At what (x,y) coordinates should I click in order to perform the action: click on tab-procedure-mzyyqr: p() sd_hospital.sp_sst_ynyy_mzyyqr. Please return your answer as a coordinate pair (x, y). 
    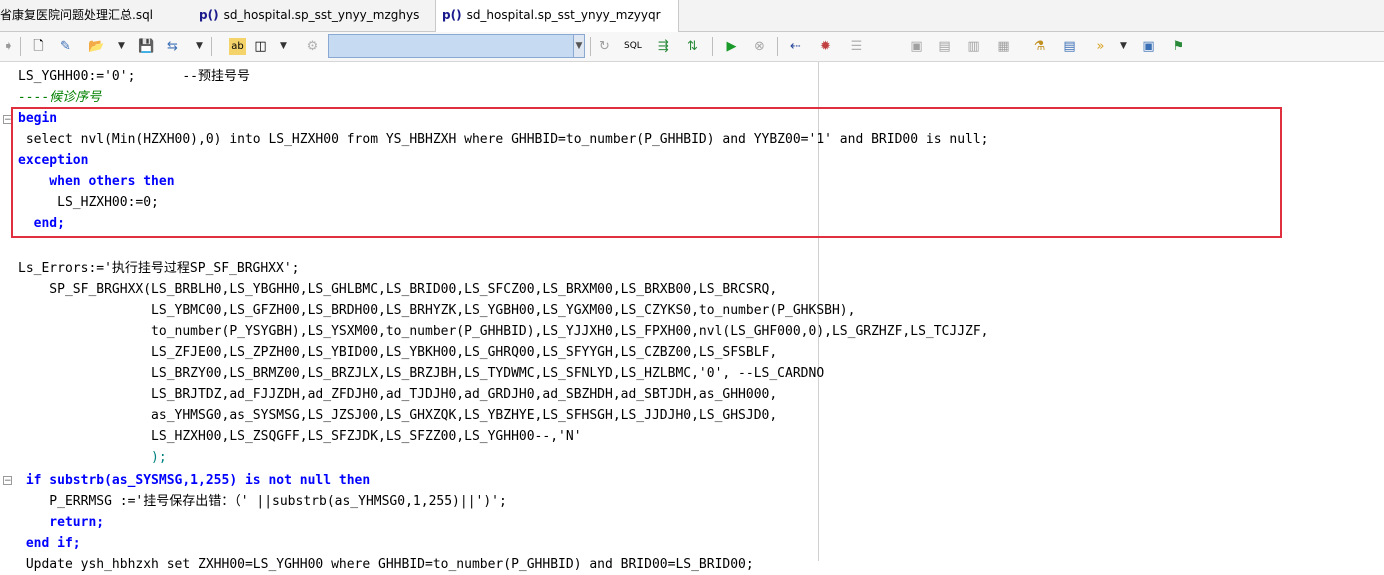
    Looking at the image, I should click on (557, 16).